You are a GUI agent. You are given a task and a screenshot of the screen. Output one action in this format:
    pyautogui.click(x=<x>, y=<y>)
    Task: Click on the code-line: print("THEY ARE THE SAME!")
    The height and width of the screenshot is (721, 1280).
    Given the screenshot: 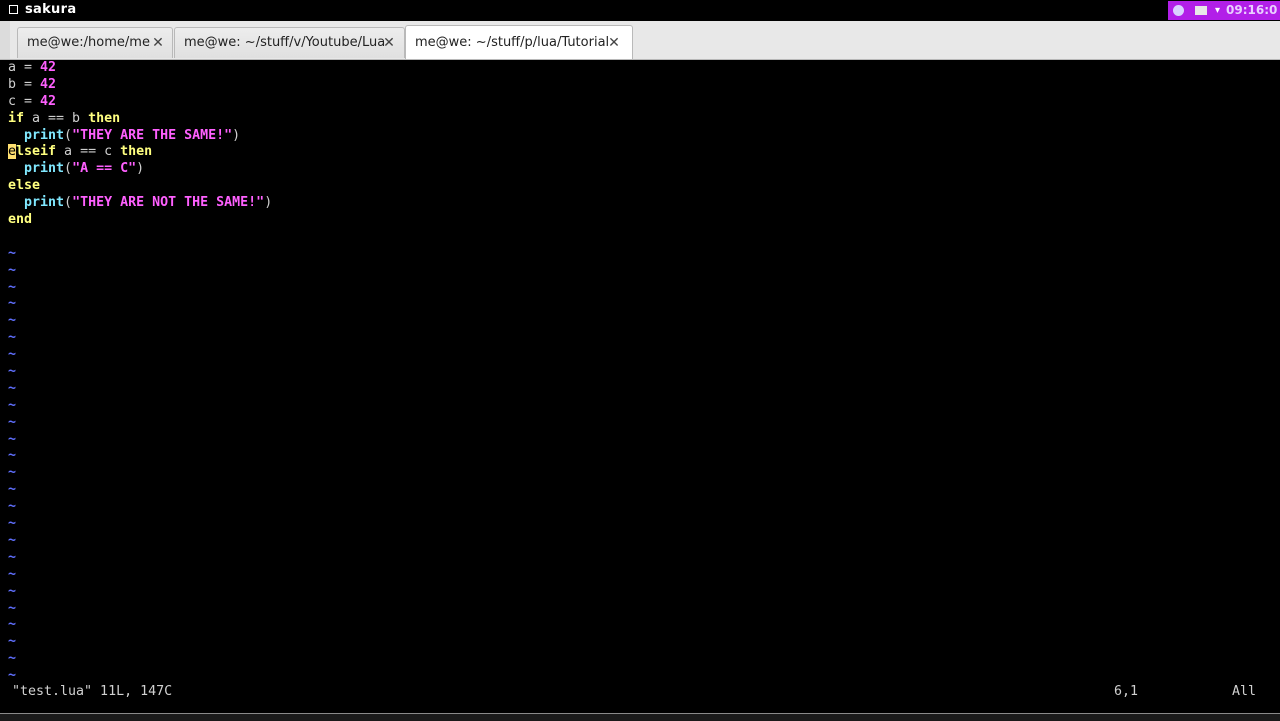 What is the action you would take?
    pyautogui.click(x=640, y=136)
    